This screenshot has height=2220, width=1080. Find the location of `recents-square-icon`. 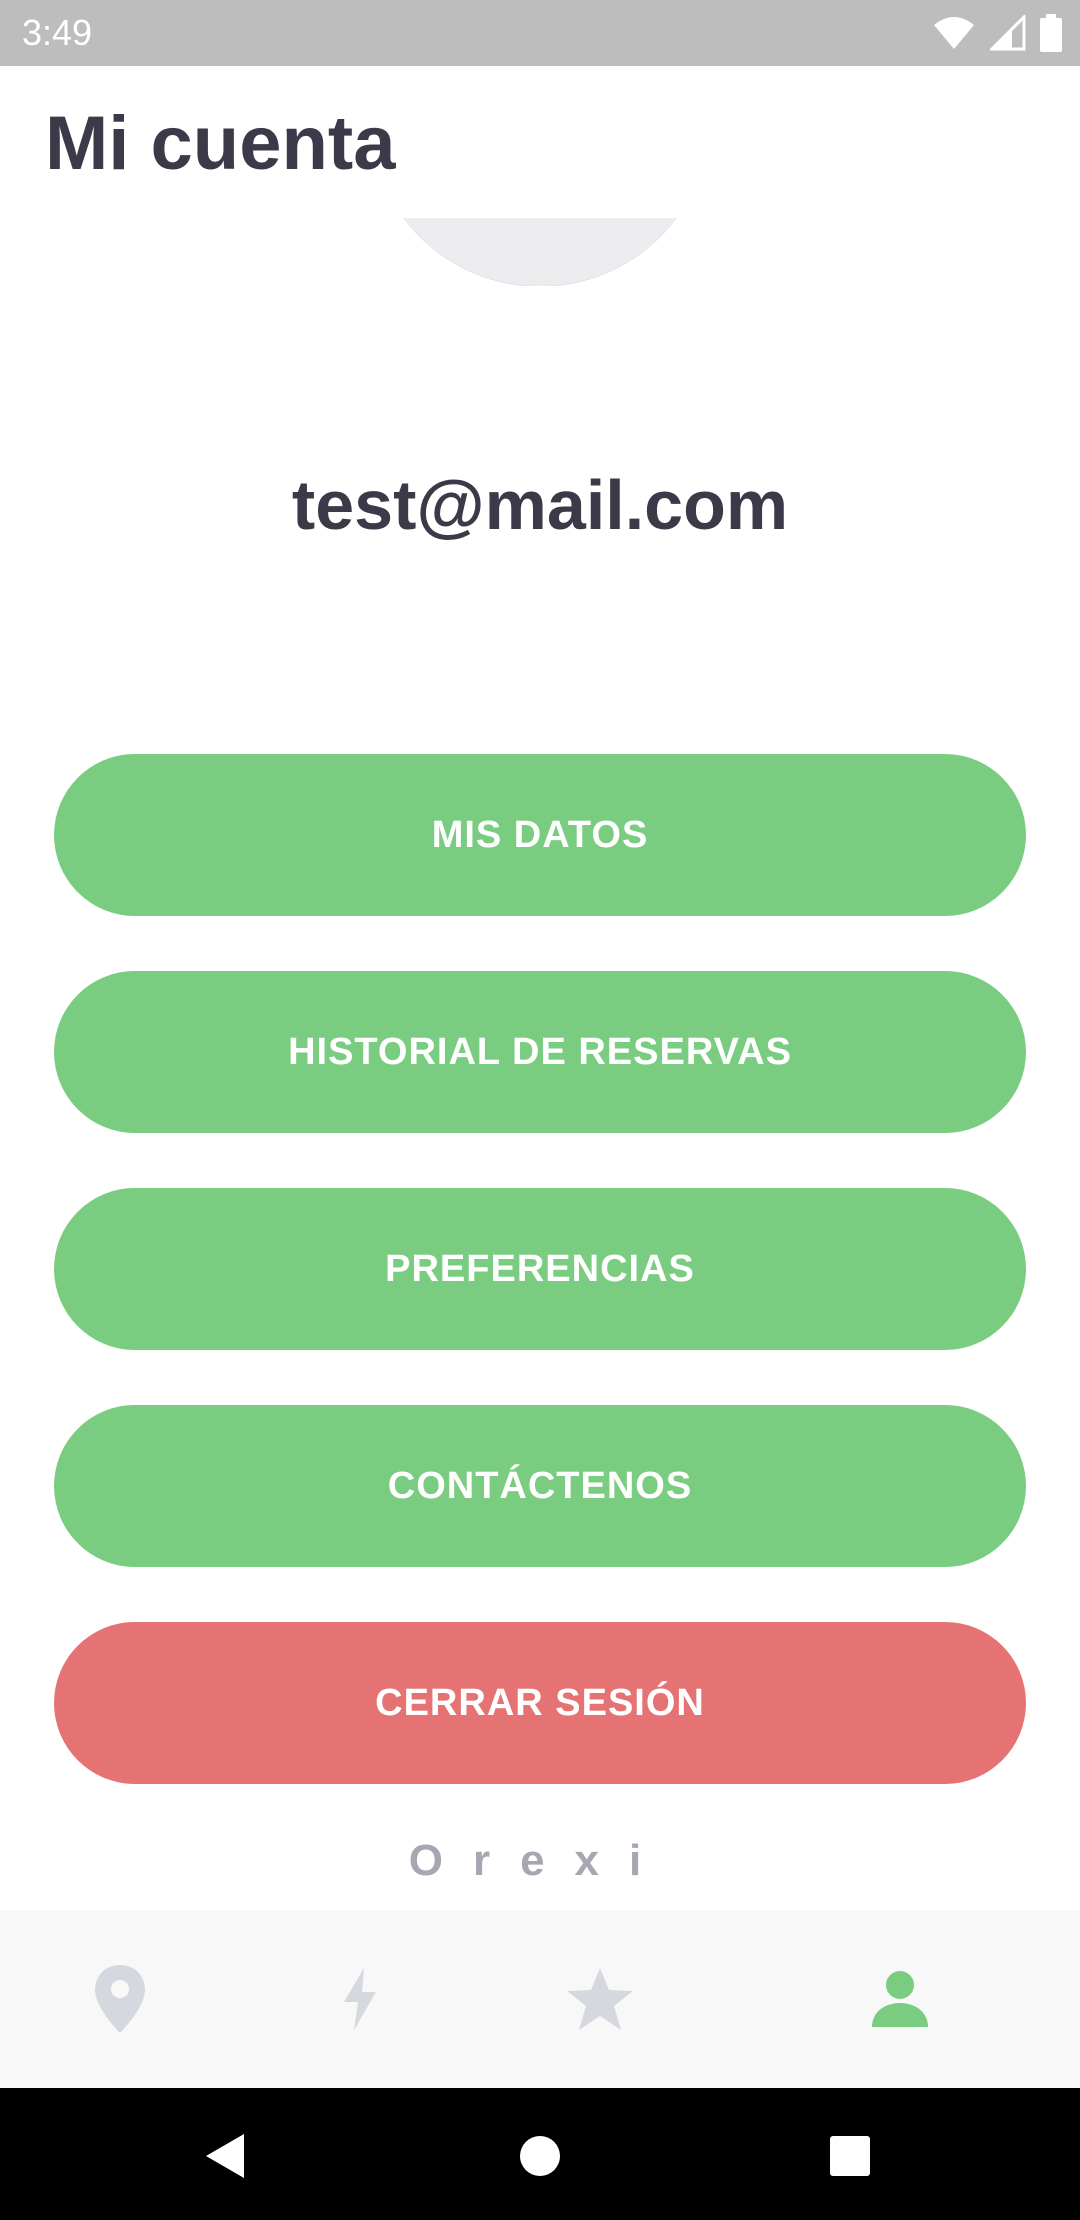

recents-square-icon is located at coordinates (850, 2158).